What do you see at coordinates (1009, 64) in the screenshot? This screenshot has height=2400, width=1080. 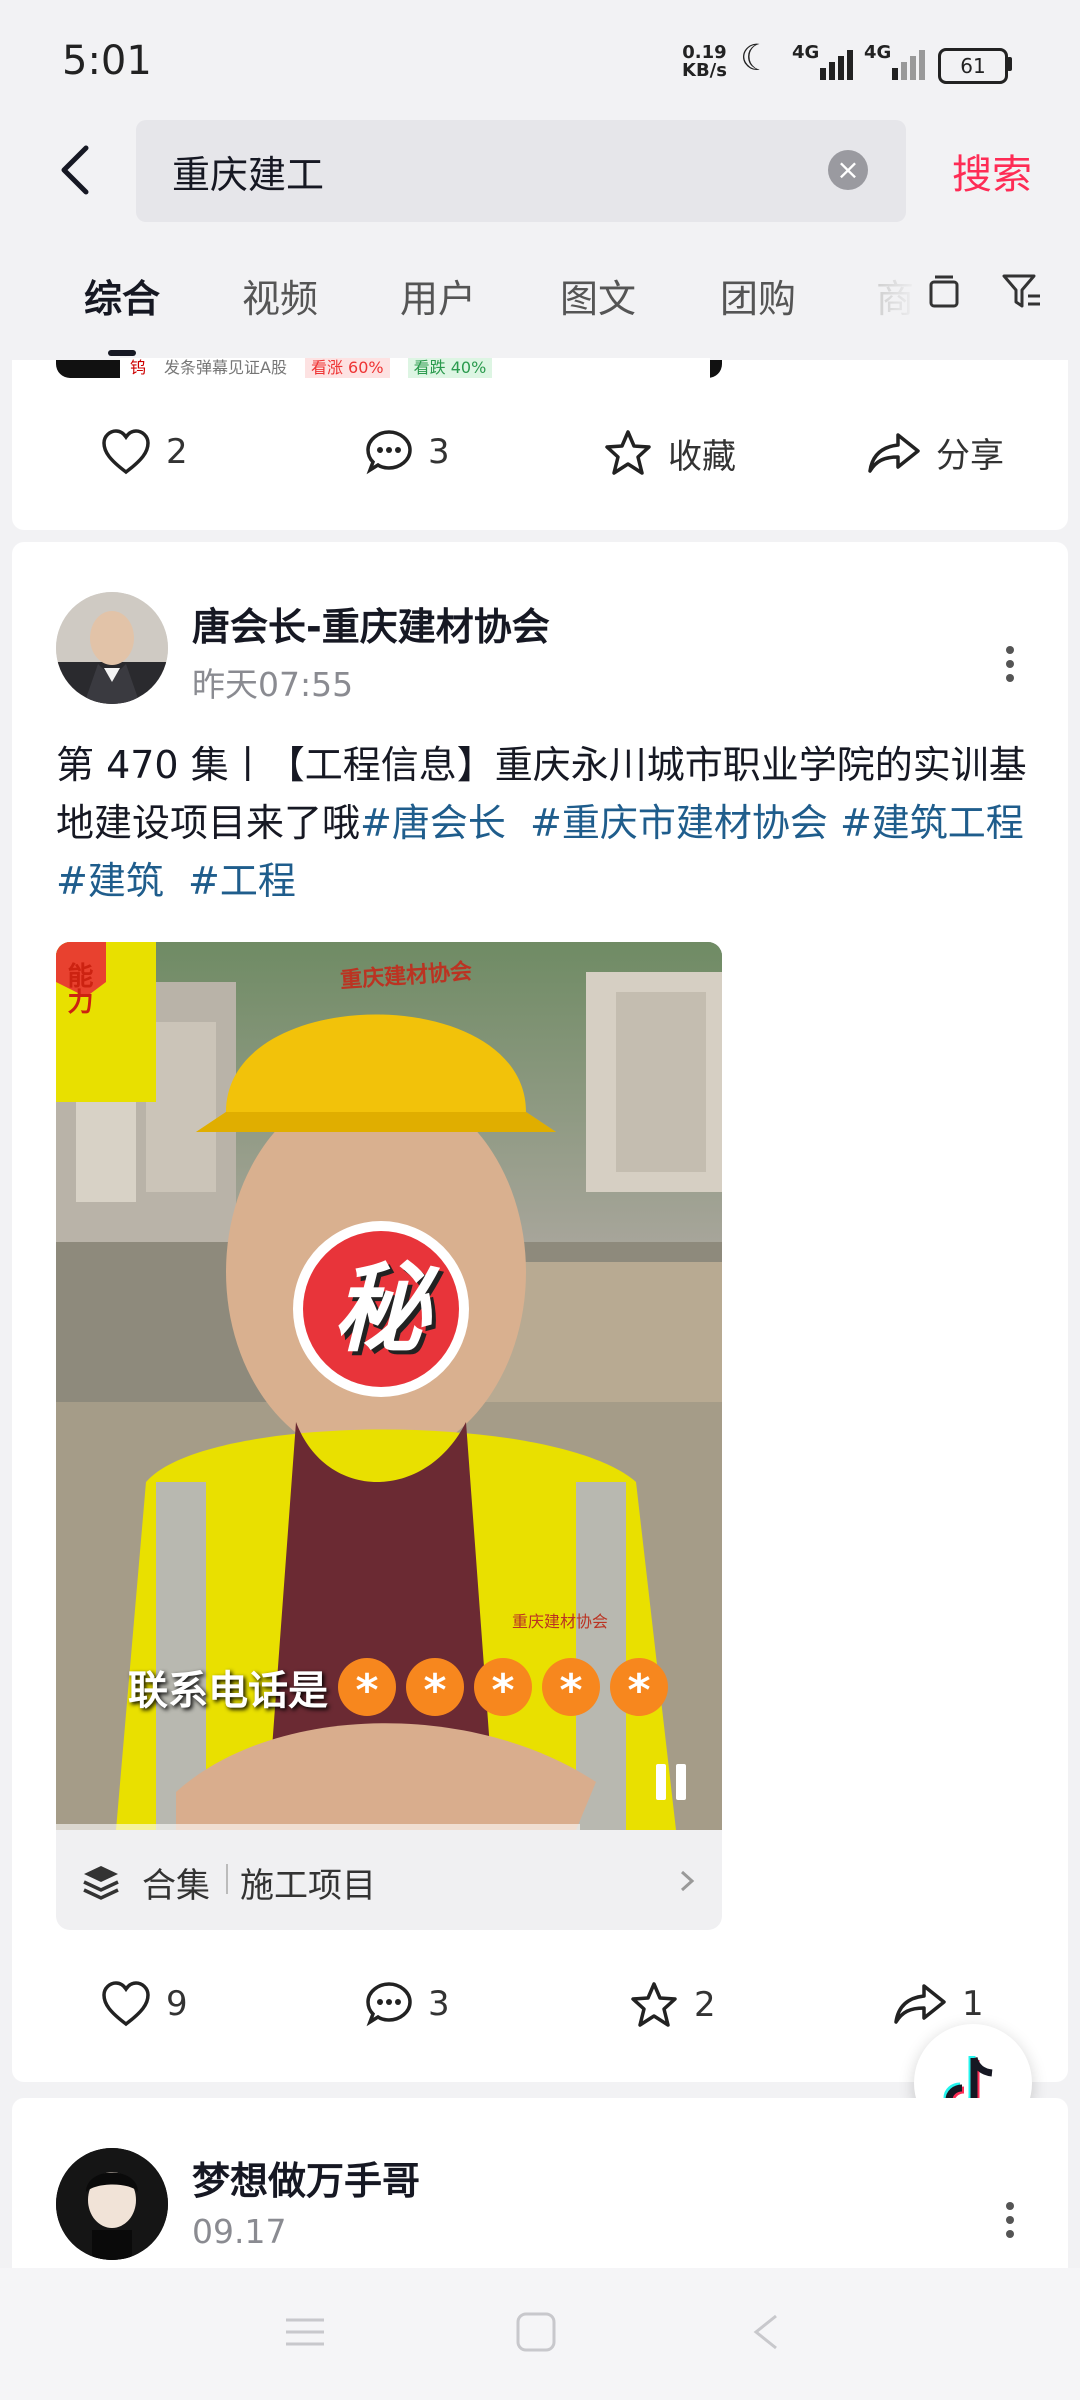 I see `battery-tip` at bounding box center [1009, 64].